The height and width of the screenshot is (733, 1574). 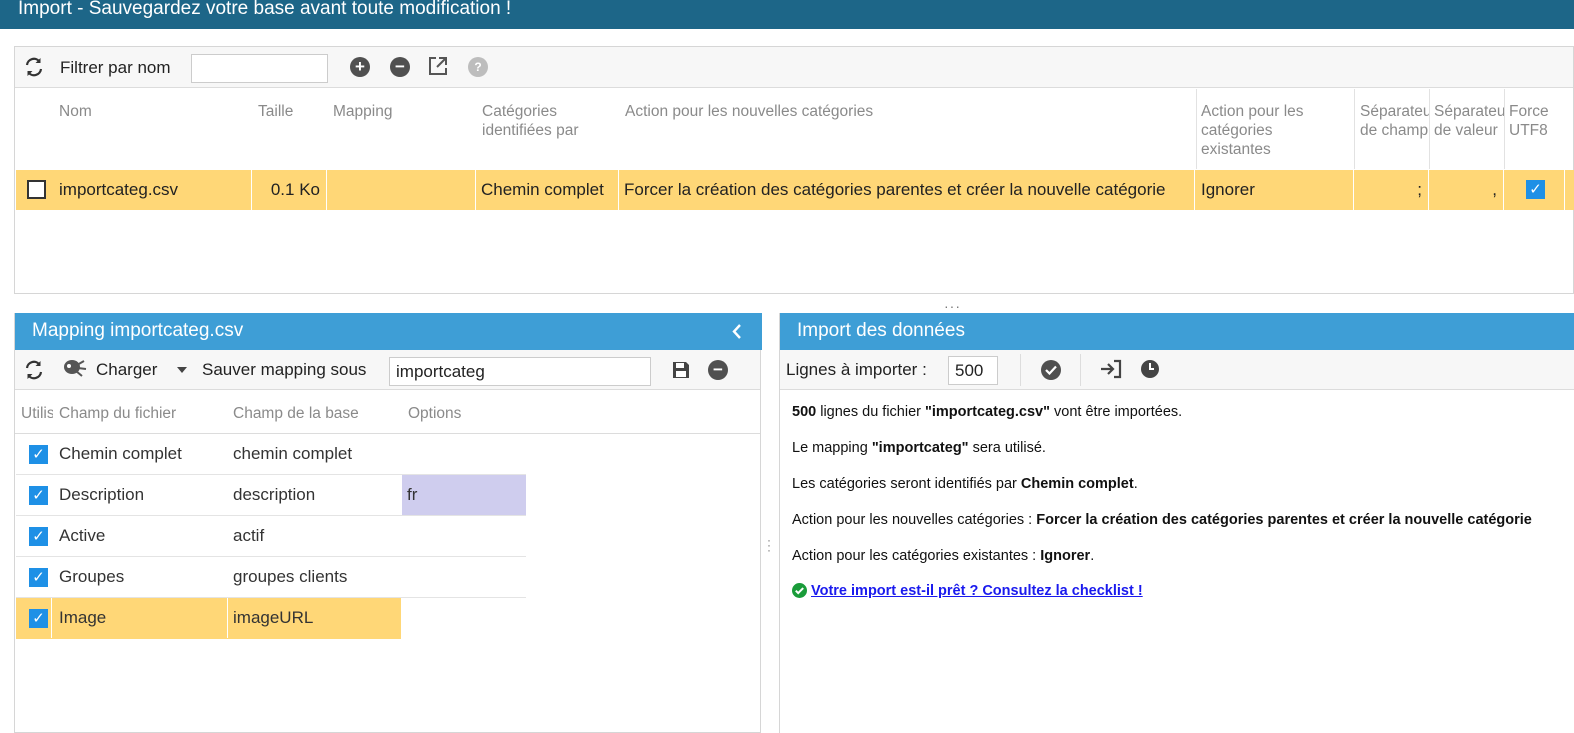 What do you see at coordinates (275, 111) in the screenshot?
I see `col-header-taille: Taille` at bounding box center [275, 111].